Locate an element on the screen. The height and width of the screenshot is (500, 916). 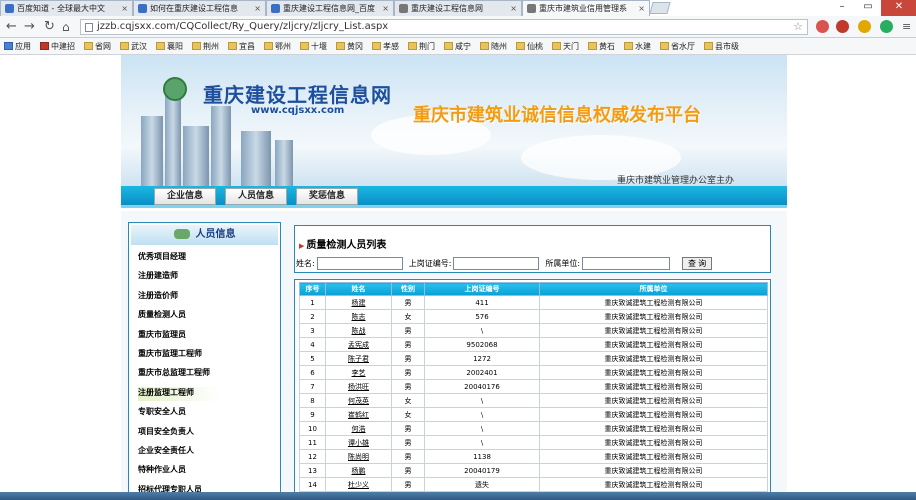
bookmark-folder: 天门 is located at coordinates (565, 46).